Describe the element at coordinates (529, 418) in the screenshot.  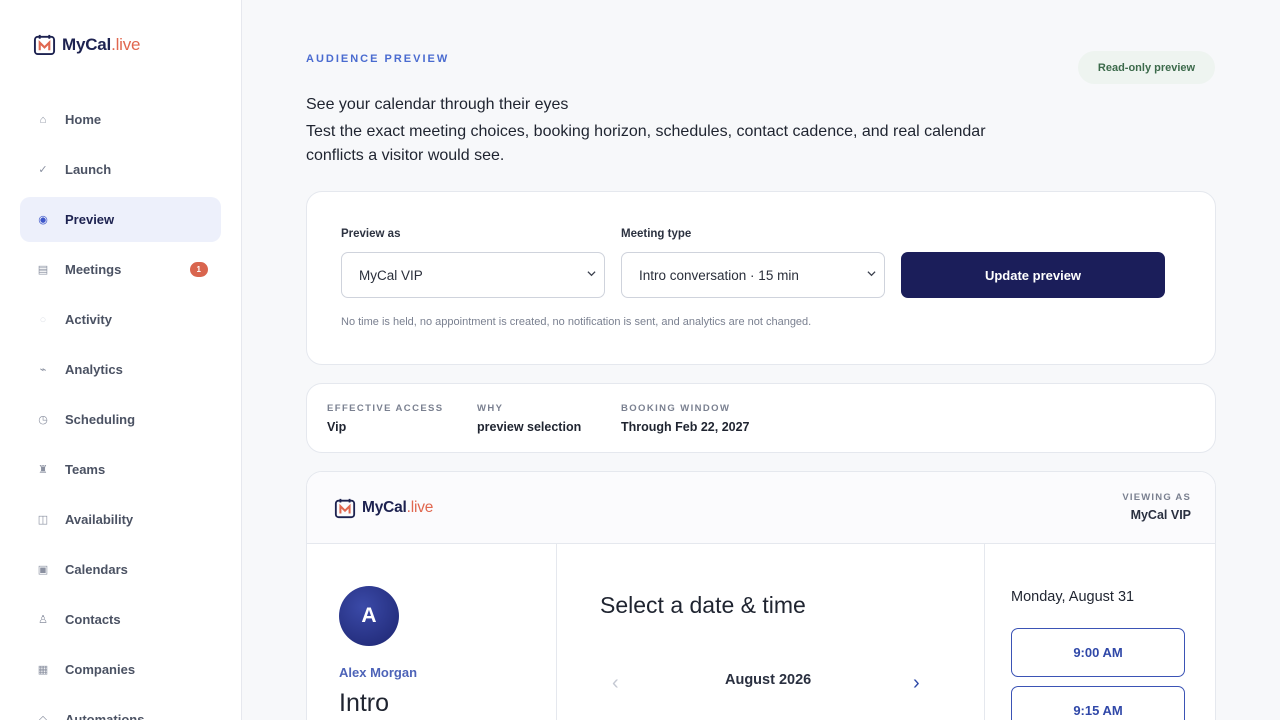
I see `why-reason: WHY preview selection` at that location.